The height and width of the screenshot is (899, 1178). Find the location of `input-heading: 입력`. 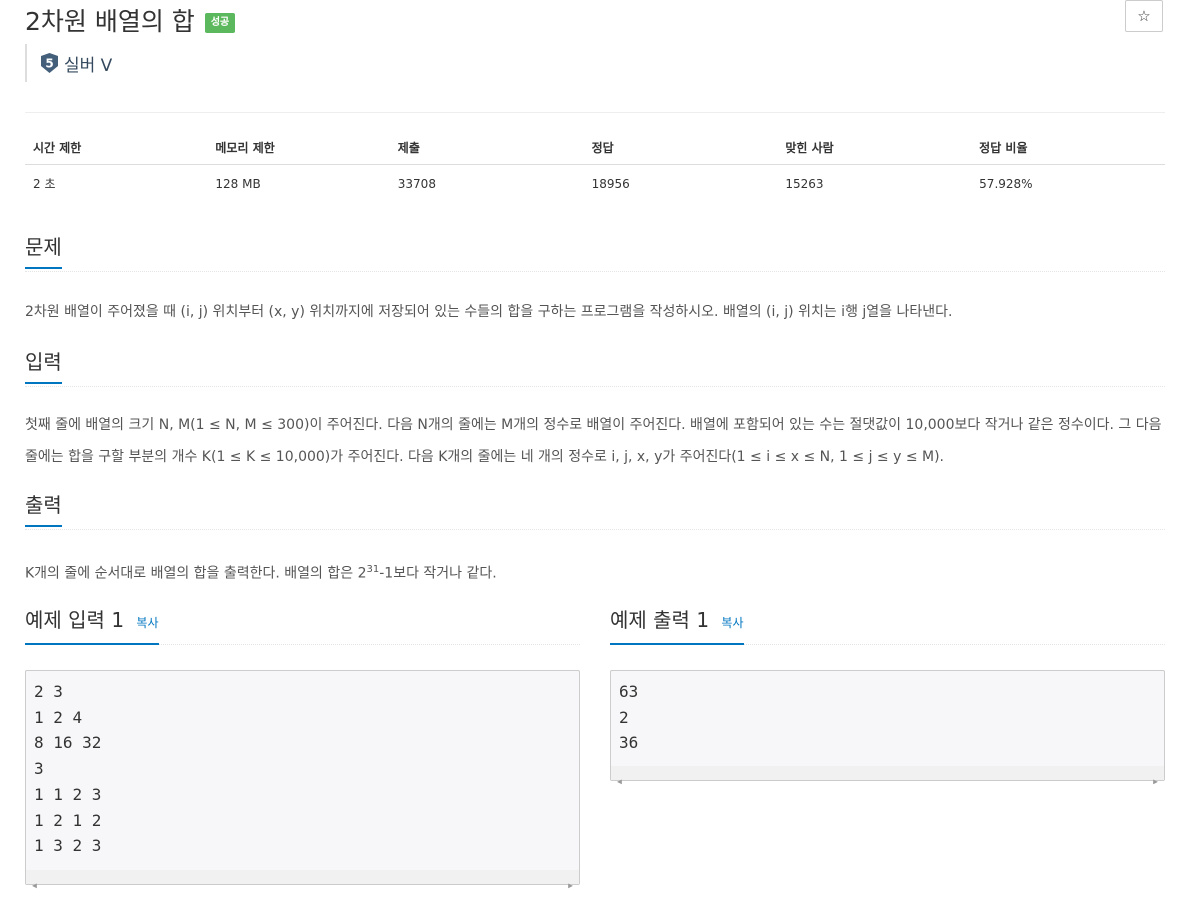

input-heading: 입력 is located at coordinates (43, 366).